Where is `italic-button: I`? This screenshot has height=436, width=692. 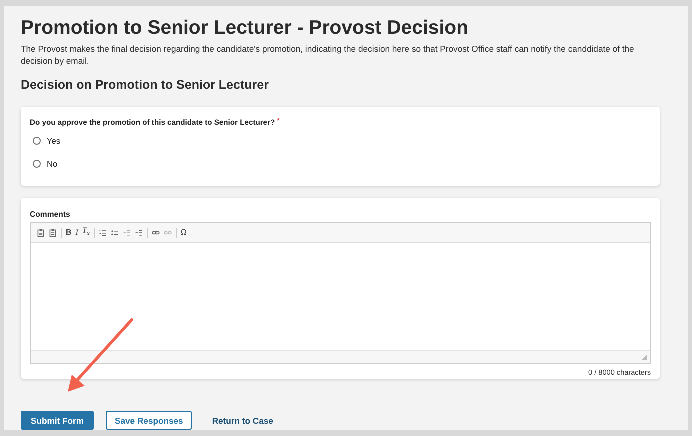
italic-button: I is located at coordinates (77, 233).